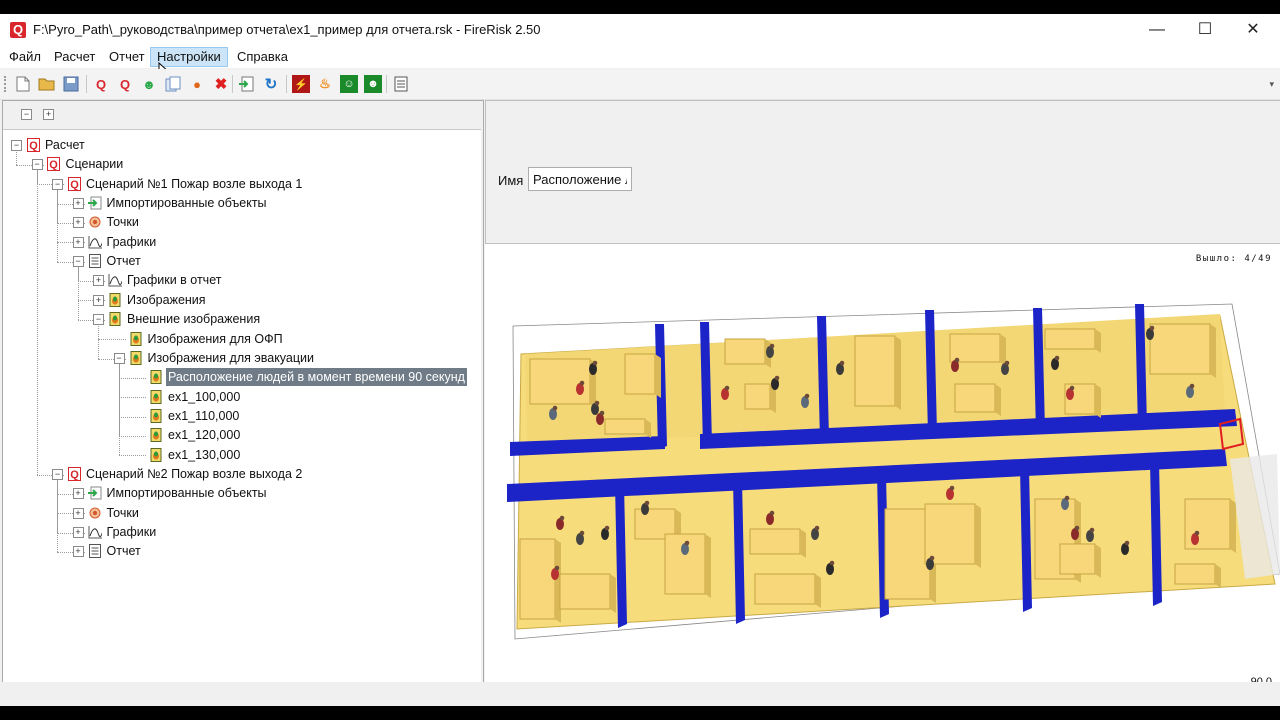  I want to click on tree-node: − Внешние изображения, so click(242, 319).